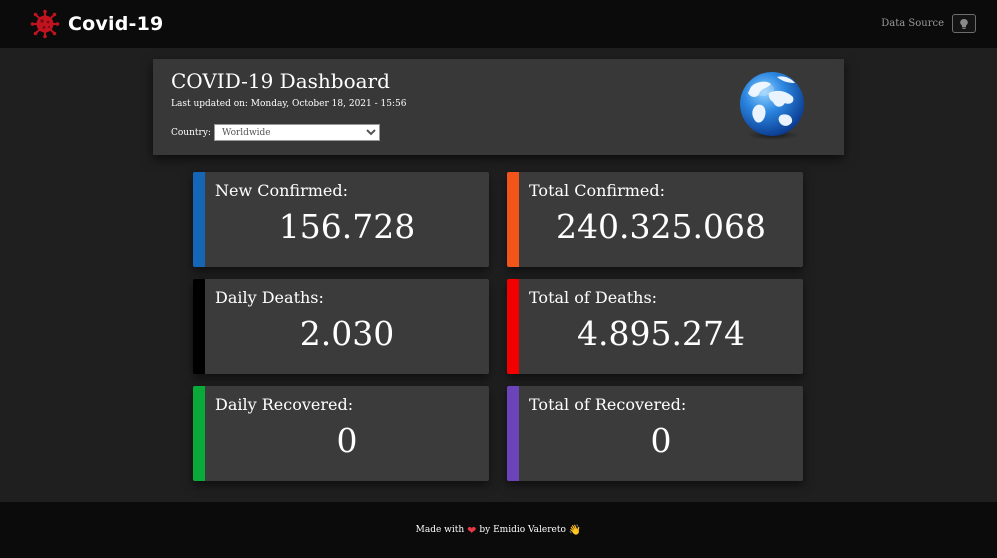 The width and height of the screenshot is (997, 558). I want to click on brand: Covid-19, so click(96, 24).